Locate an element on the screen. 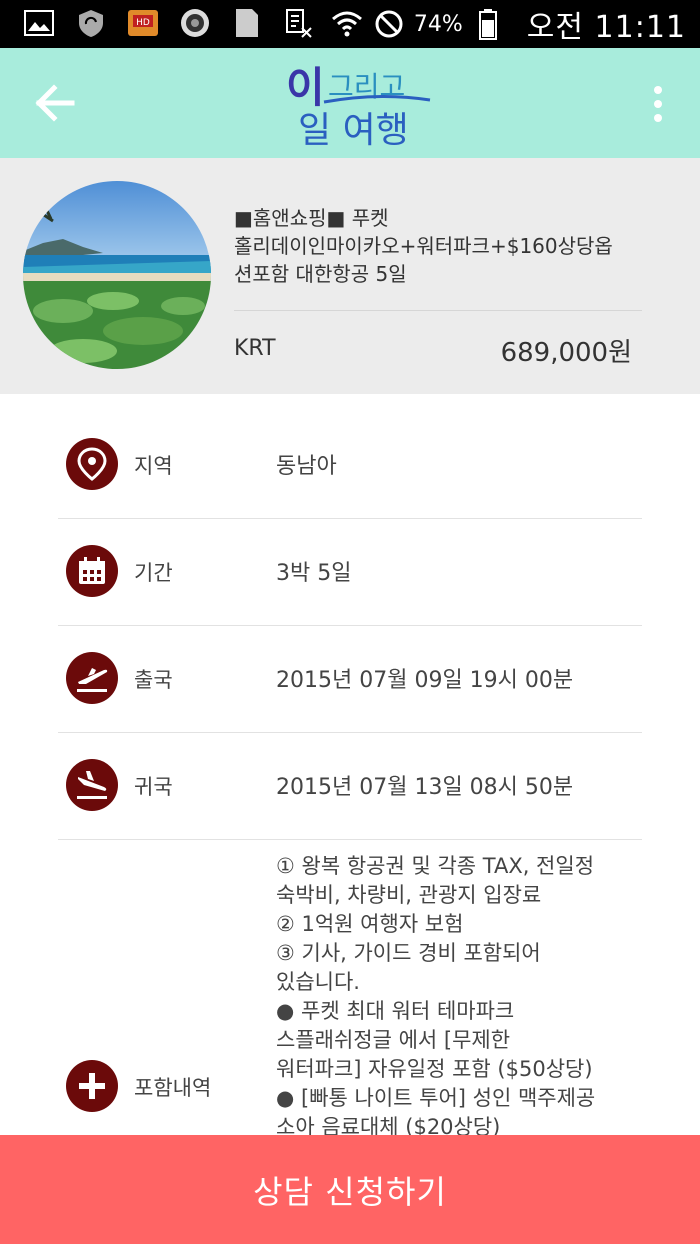 Image resolution: width=700 pixels, height=1244 pixels. status-bar: HD 74% 오전 11:11 is located at coordinates (350, 24).